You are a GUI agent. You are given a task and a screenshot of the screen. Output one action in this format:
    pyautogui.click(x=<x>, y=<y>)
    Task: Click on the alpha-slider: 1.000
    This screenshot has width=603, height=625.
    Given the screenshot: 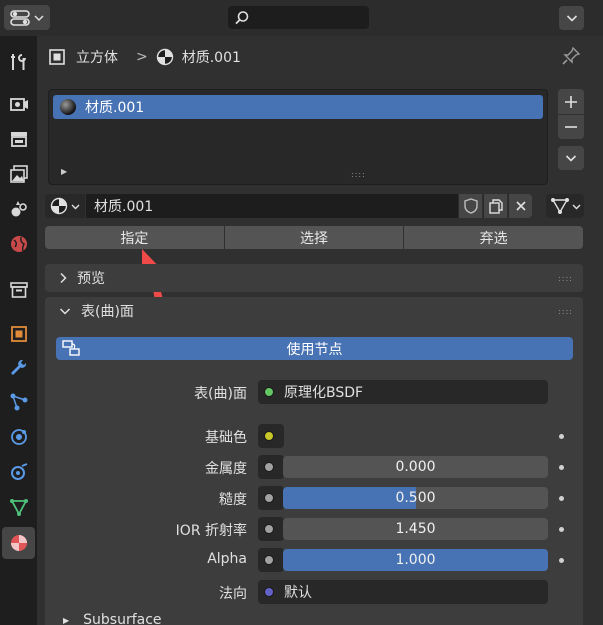 What is the action you would take?
    pyautogui.click(x=415, y=560)
    